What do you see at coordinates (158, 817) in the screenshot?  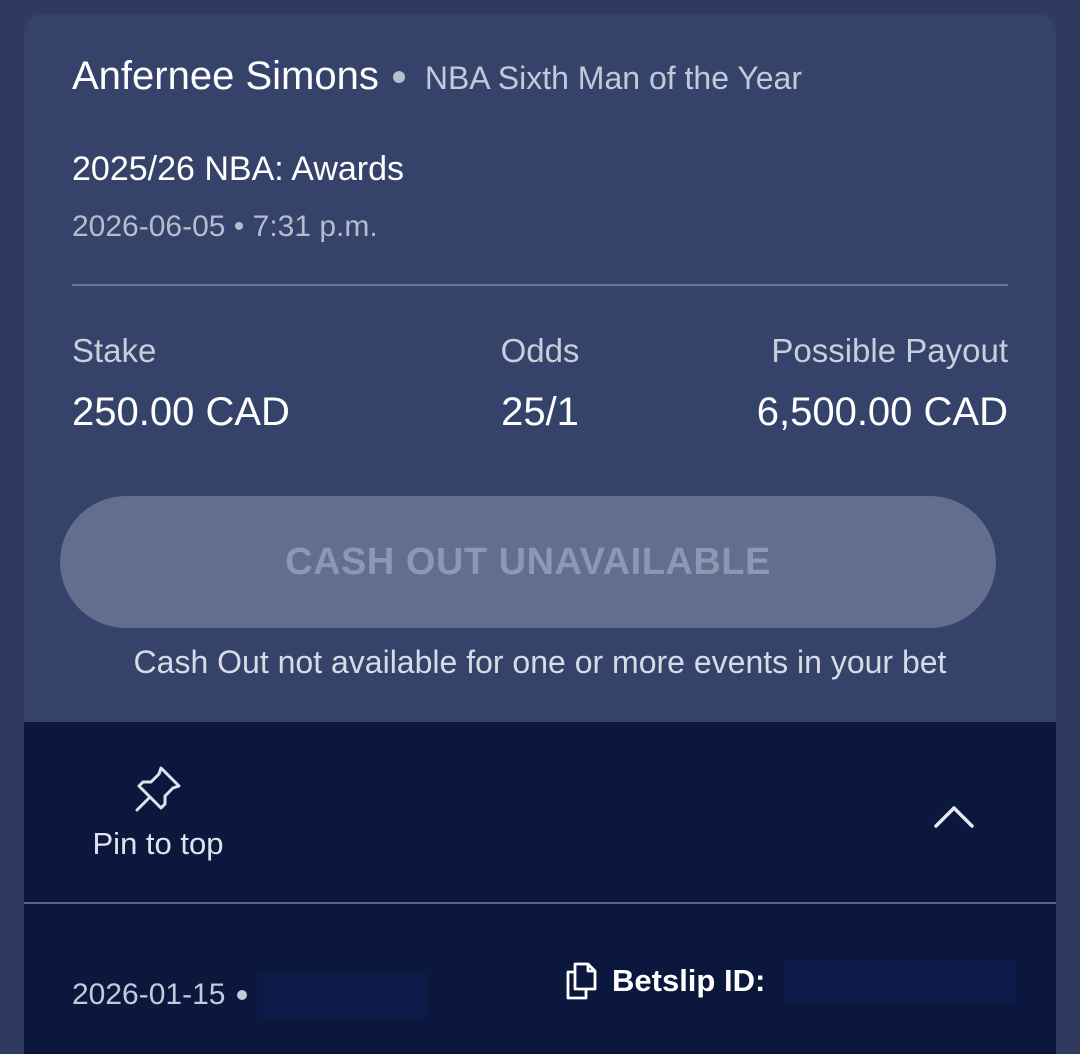 I see `pin-to-top-button: Pin to top` at bounding box center [158, 817].